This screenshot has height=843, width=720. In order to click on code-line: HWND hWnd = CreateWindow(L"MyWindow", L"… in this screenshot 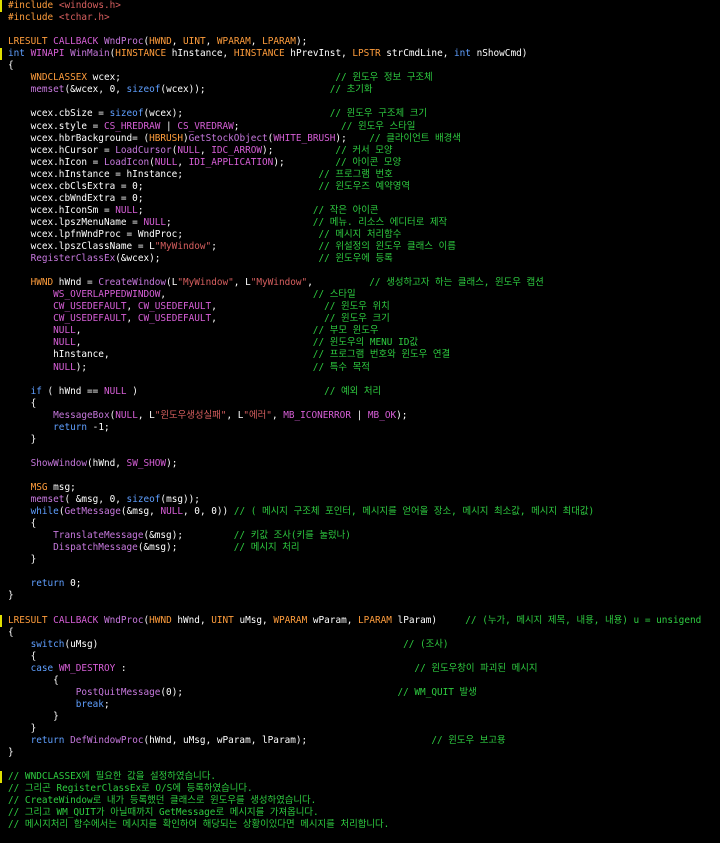, I will do `click(276, 283)`.